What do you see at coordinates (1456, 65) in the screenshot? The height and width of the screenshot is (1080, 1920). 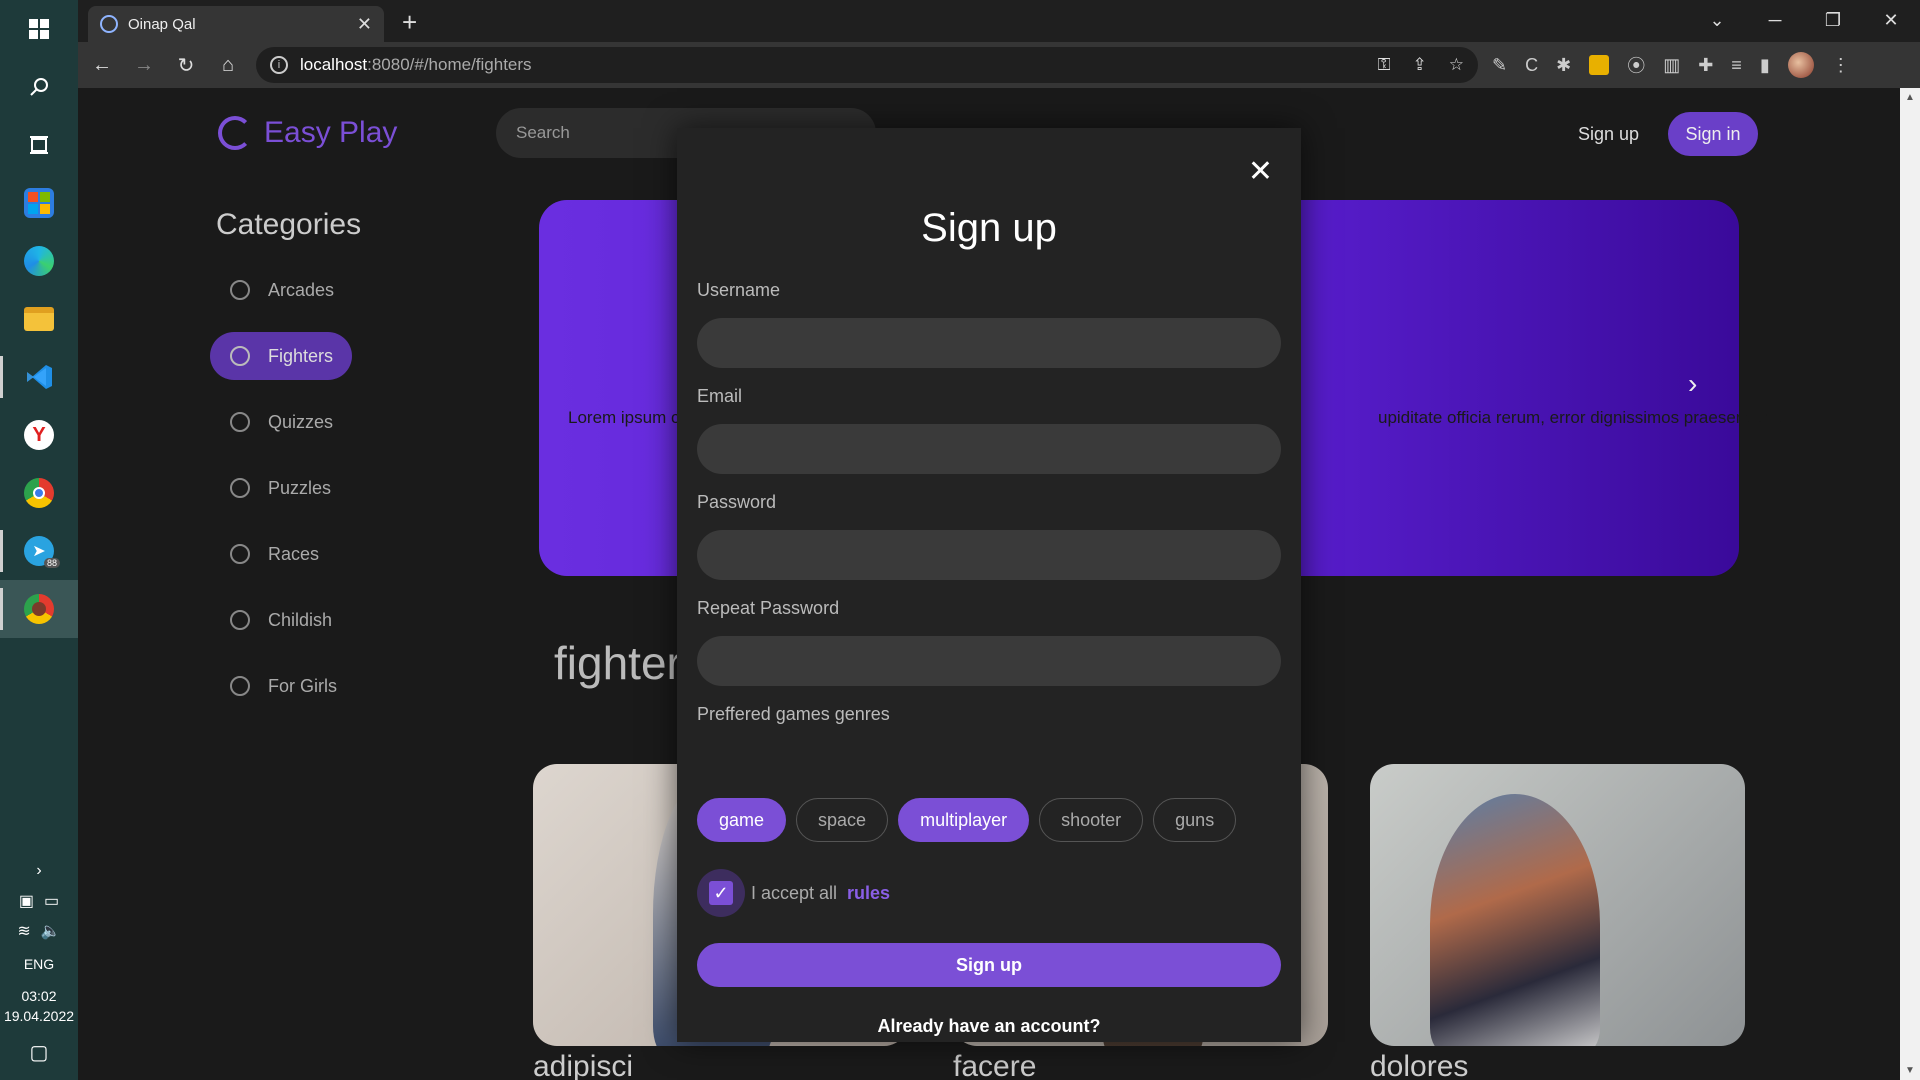 I see `bookmark-star-icon: ☆` at bounding box center [1456, 65].